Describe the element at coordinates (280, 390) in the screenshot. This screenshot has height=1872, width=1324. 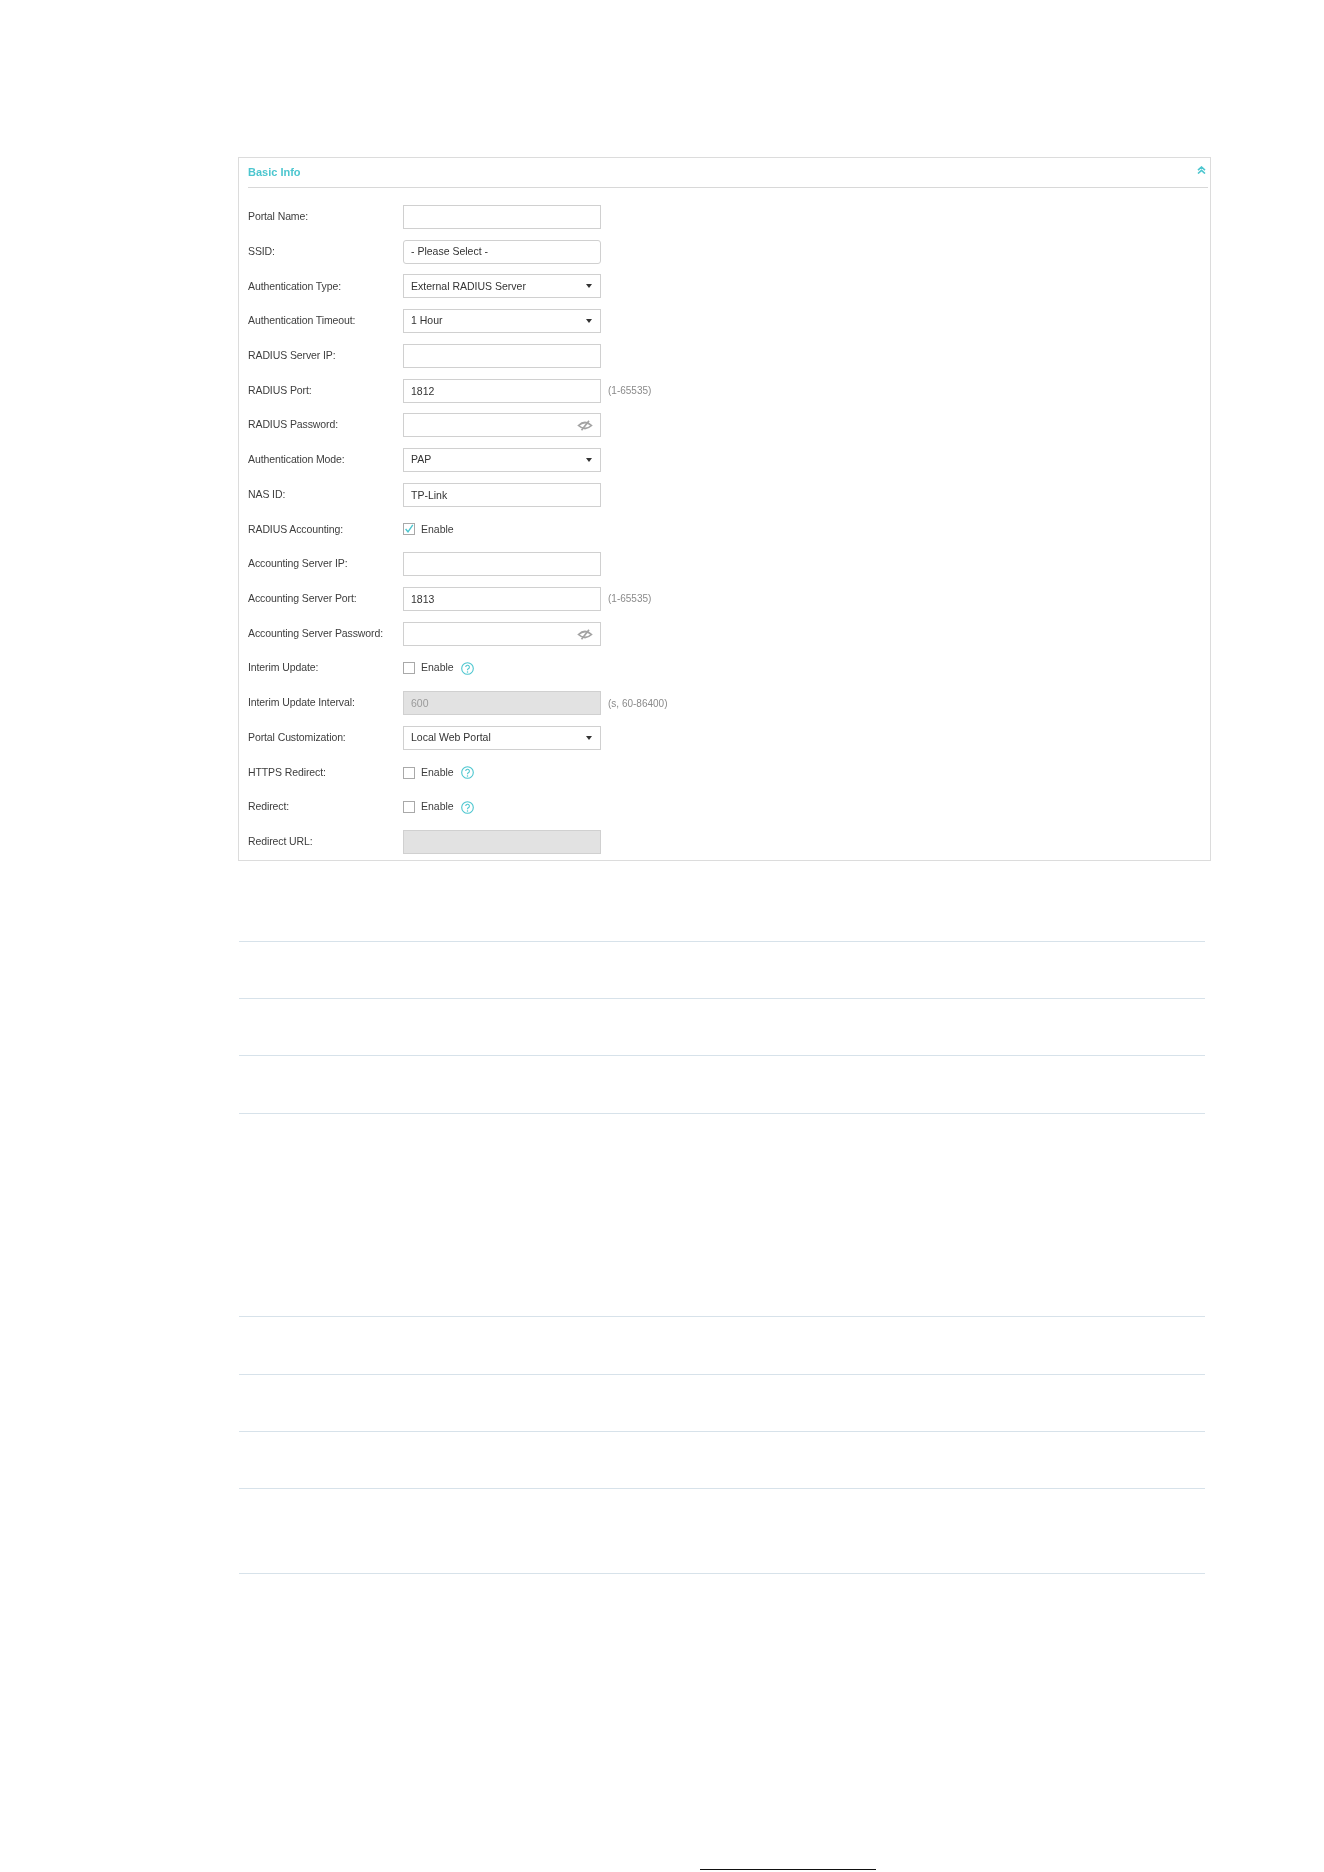
I see `field-label: RADIUS Port:` at that location.